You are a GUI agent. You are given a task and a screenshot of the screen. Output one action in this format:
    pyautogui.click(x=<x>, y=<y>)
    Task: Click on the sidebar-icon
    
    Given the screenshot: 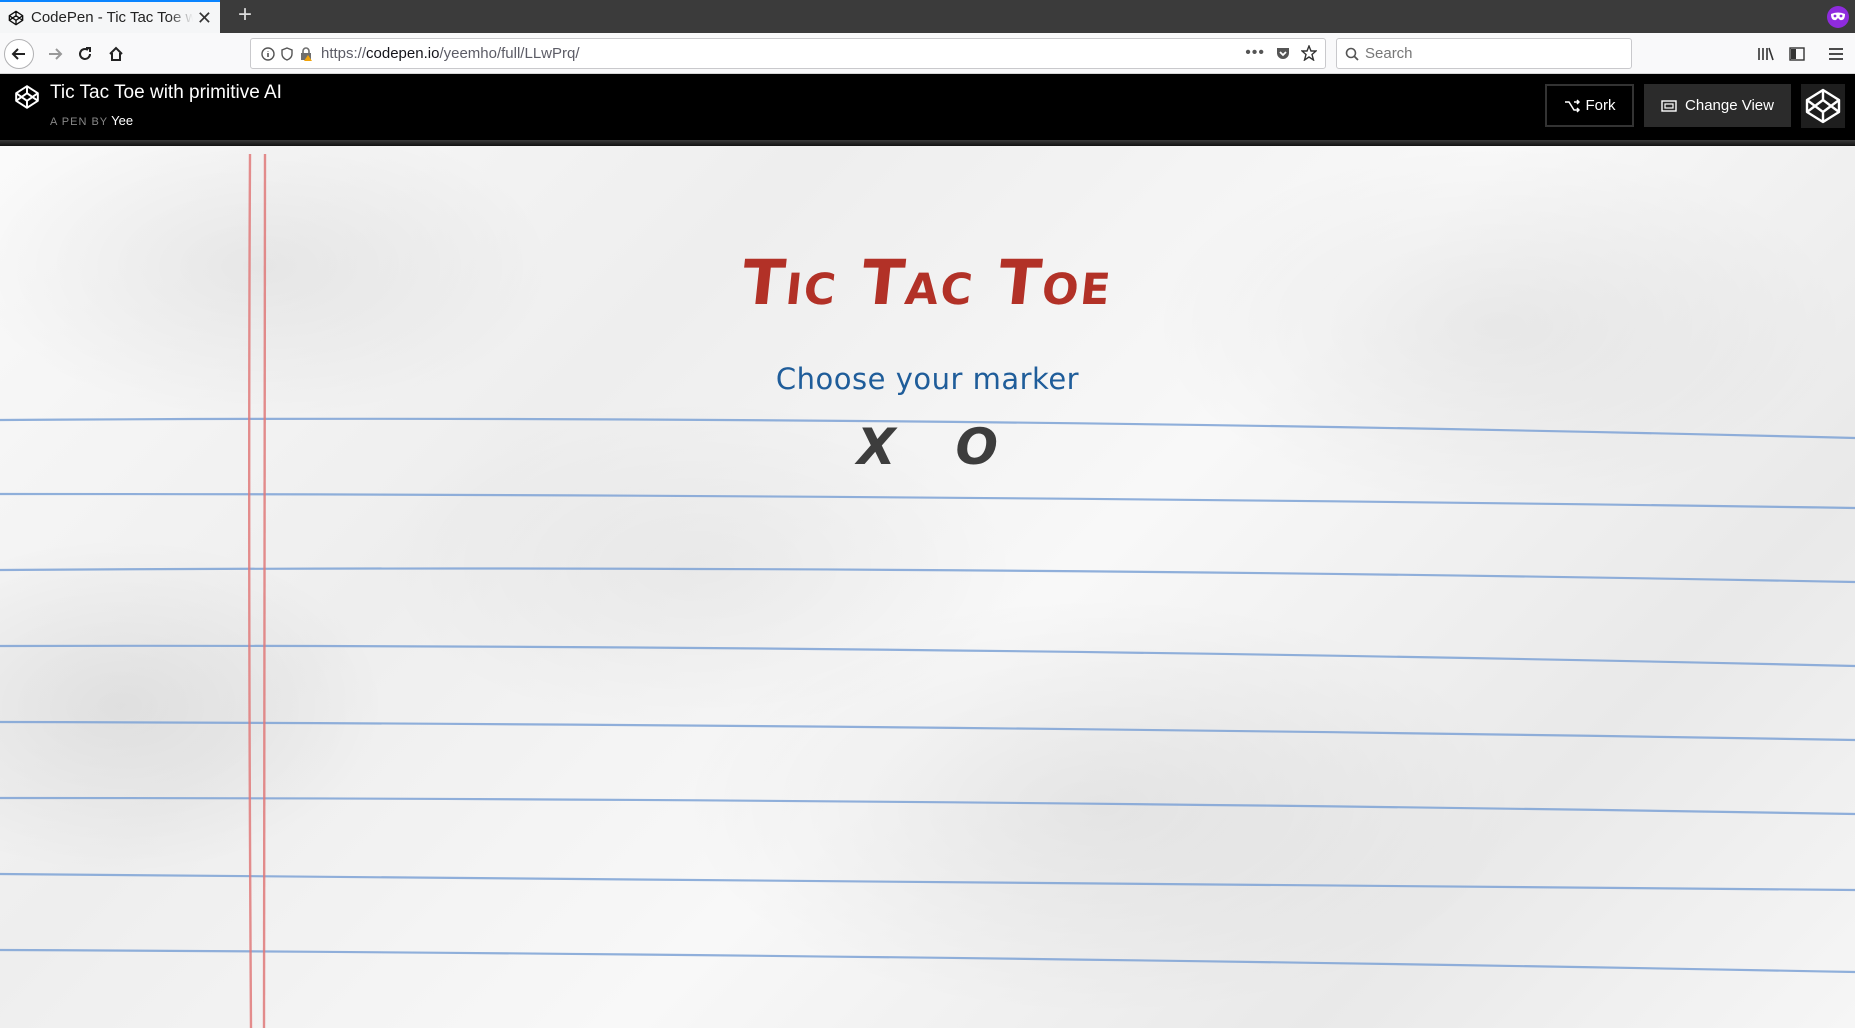 What is the action you would take?
    pyautogui.click(x=1797, y=54)
    